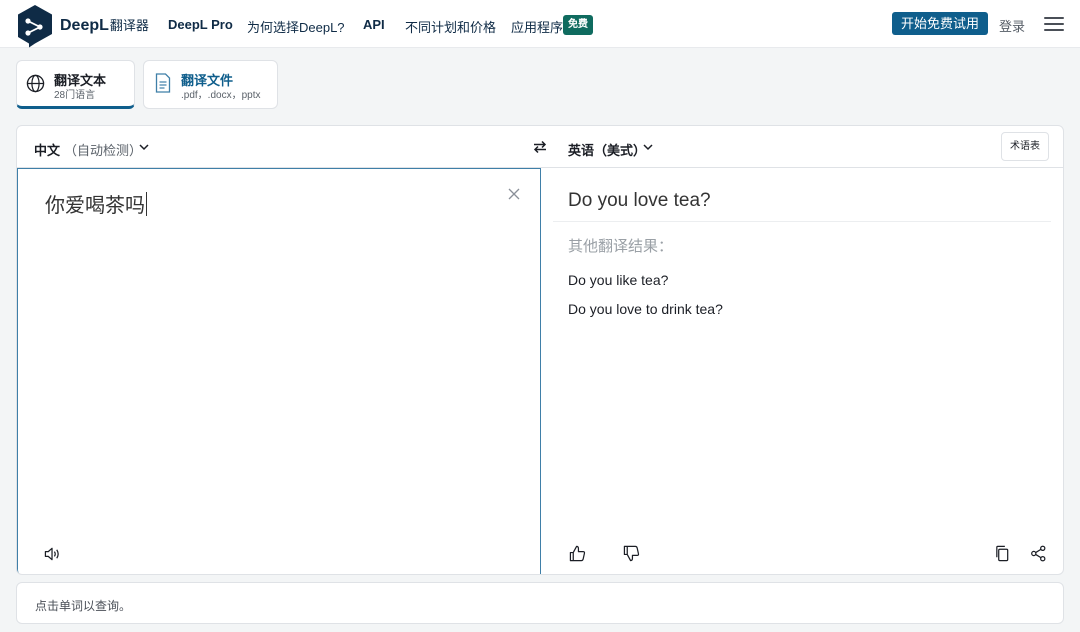 This screenshot has height=632, width=1080. Describe the element at coordinates (1025, 146) in the screenshot. I see `glossary-button: 术语表` at that location.